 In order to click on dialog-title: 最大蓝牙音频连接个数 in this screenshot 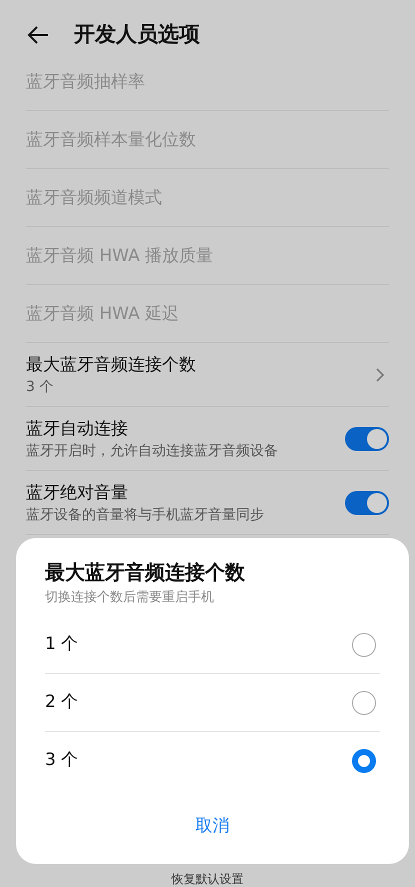, I will do `click(145, 572)`.